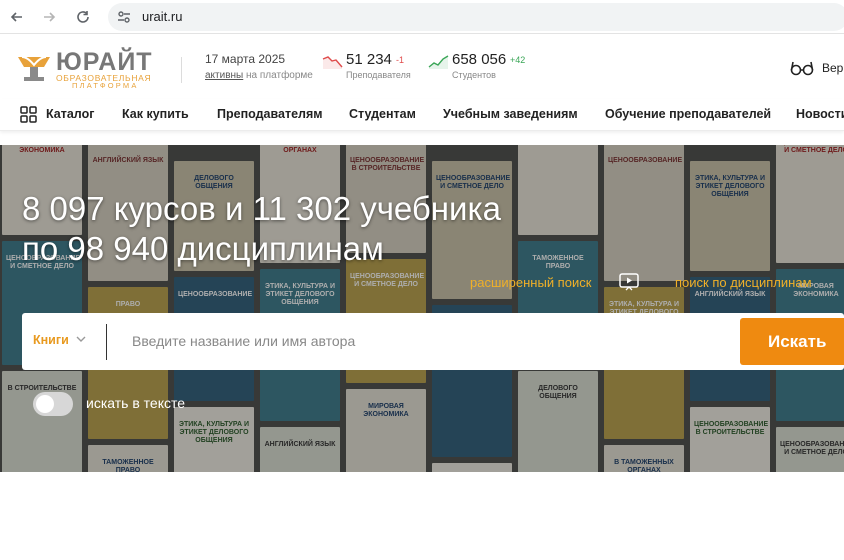  I want to click on back-arrow-icon, so click(17, 17).